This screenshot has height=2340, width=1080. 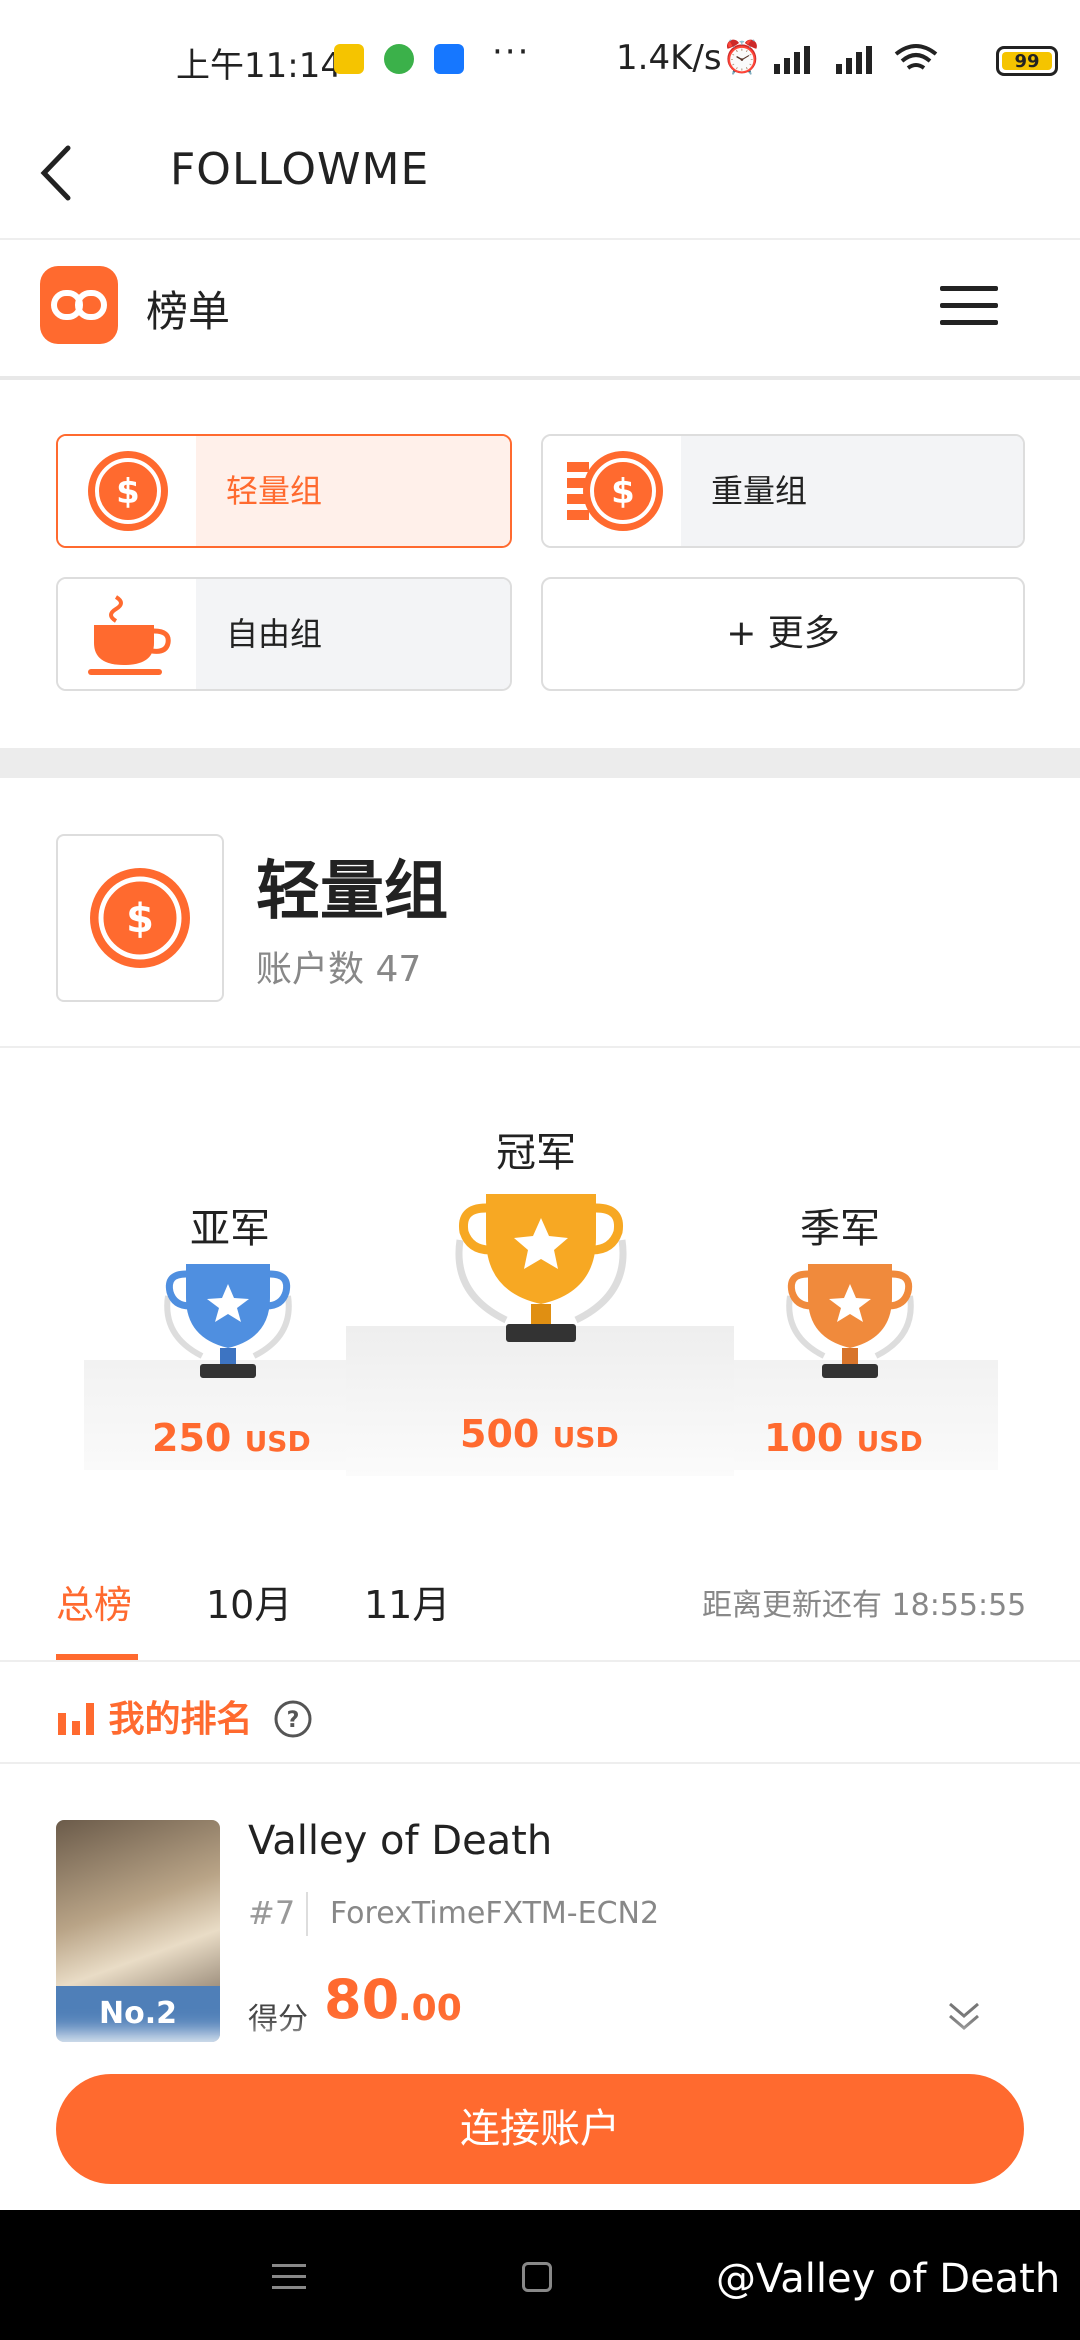 I want to click on alipay-icon, so click(x=449, y=59).